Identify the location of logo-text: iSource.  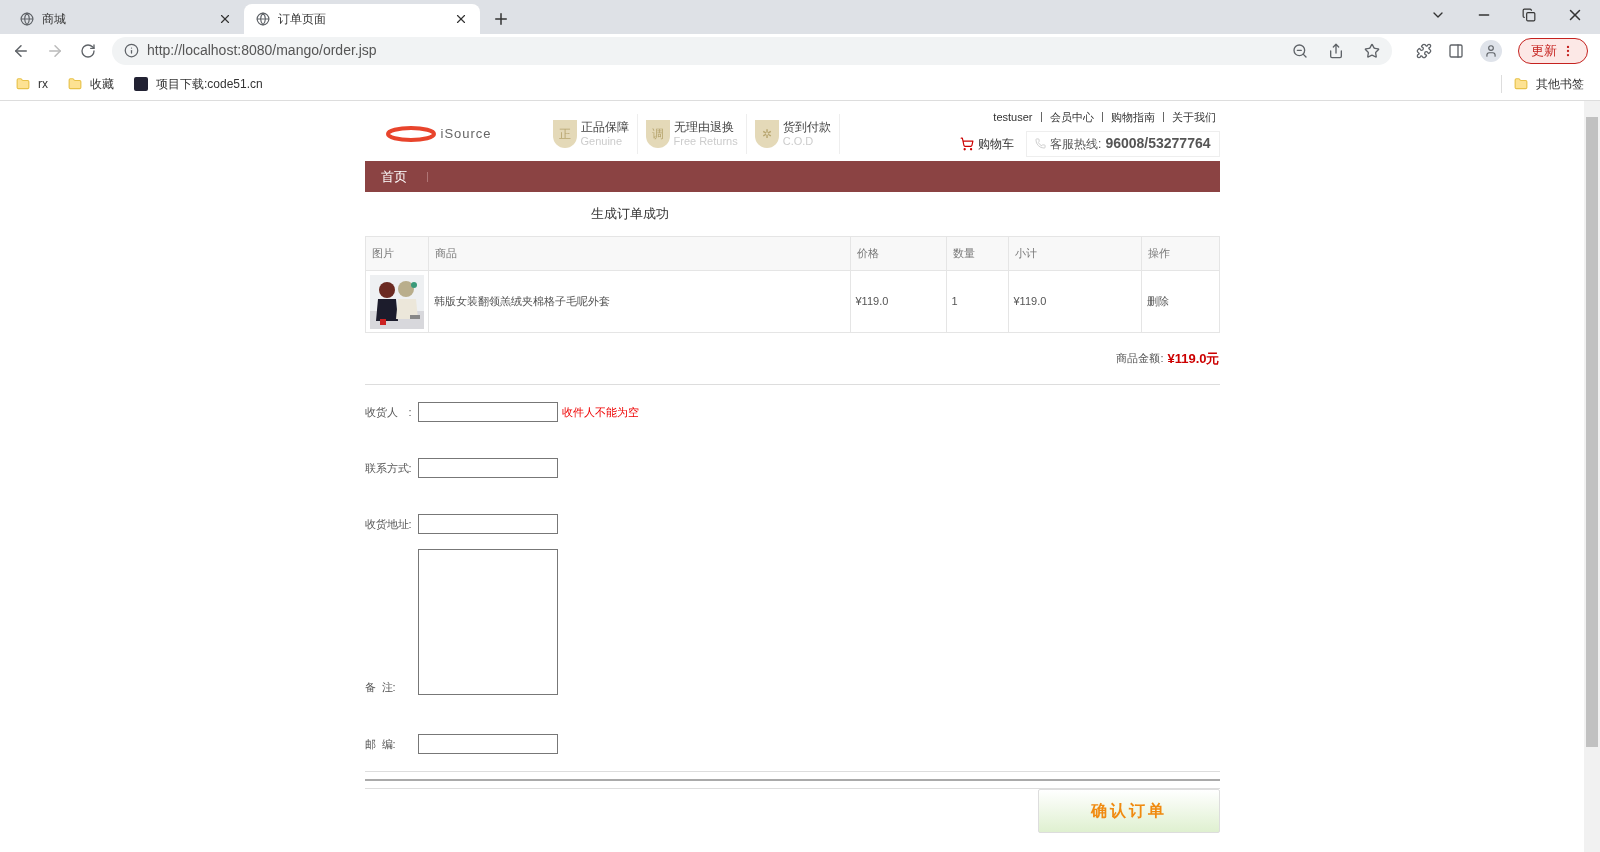
(466, 134).